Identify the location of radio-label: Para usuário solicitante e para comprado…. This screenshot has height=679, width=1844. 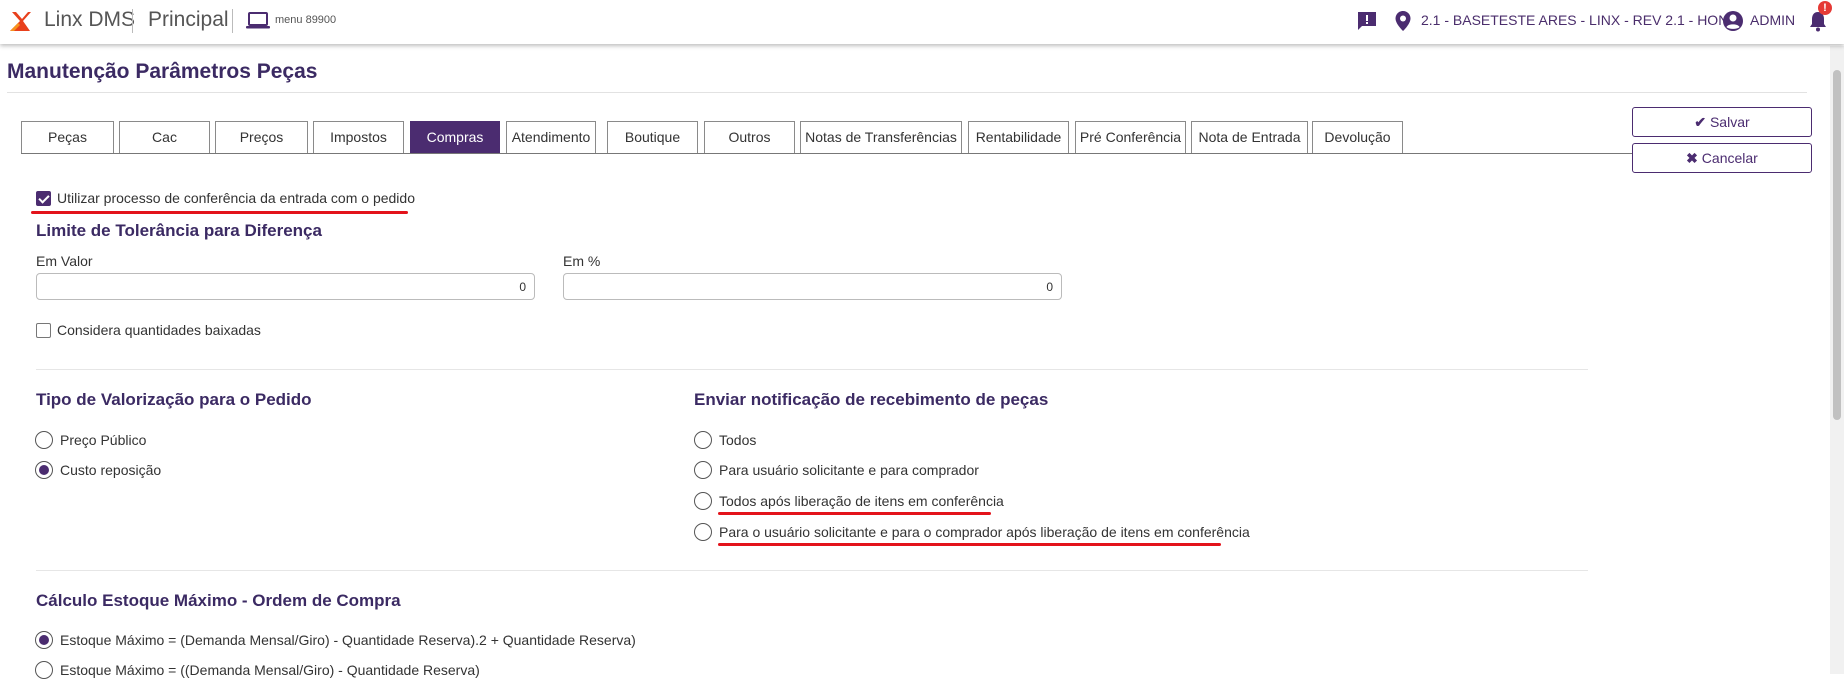
(849, 470).